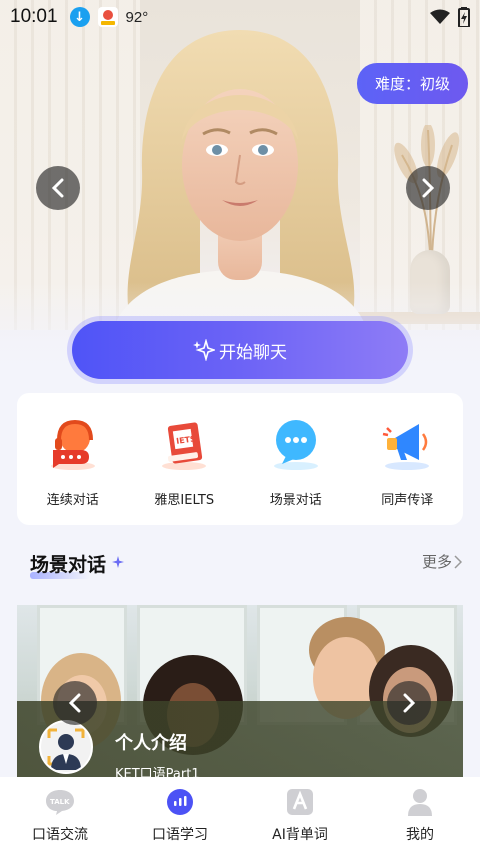  I want to click on battery-icon, so click(464, 17).